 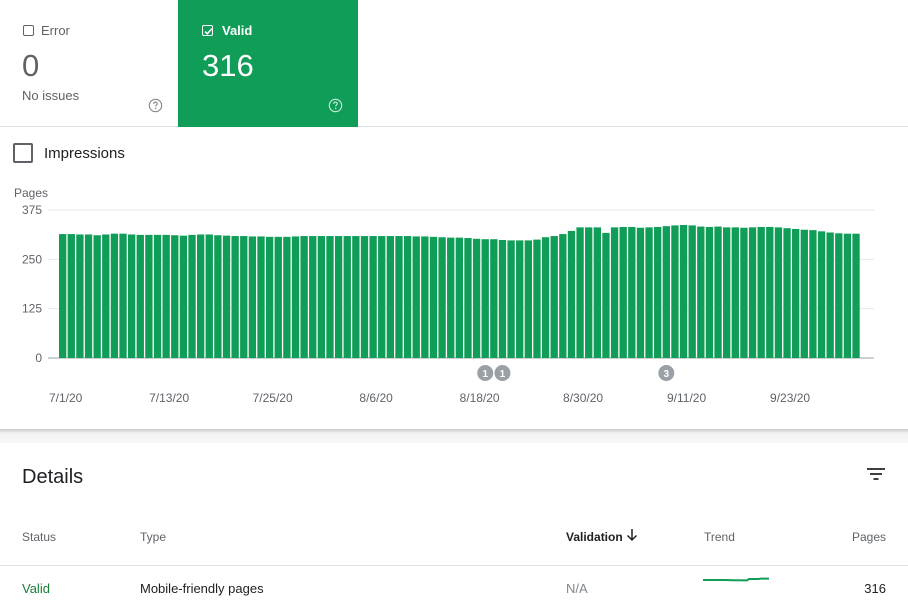 I want to click on x-tick-label: 8/30/20, so click(x=583, y=398).